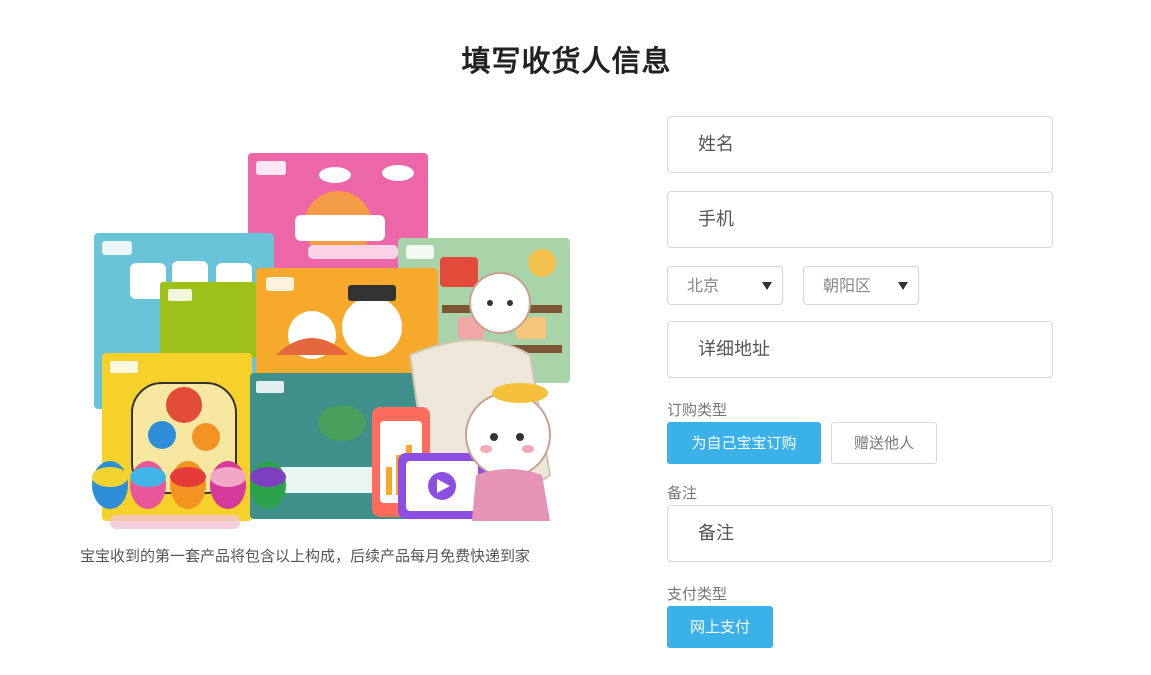  I want to click on payment-type-label: 支付类型, so click(697, 594).